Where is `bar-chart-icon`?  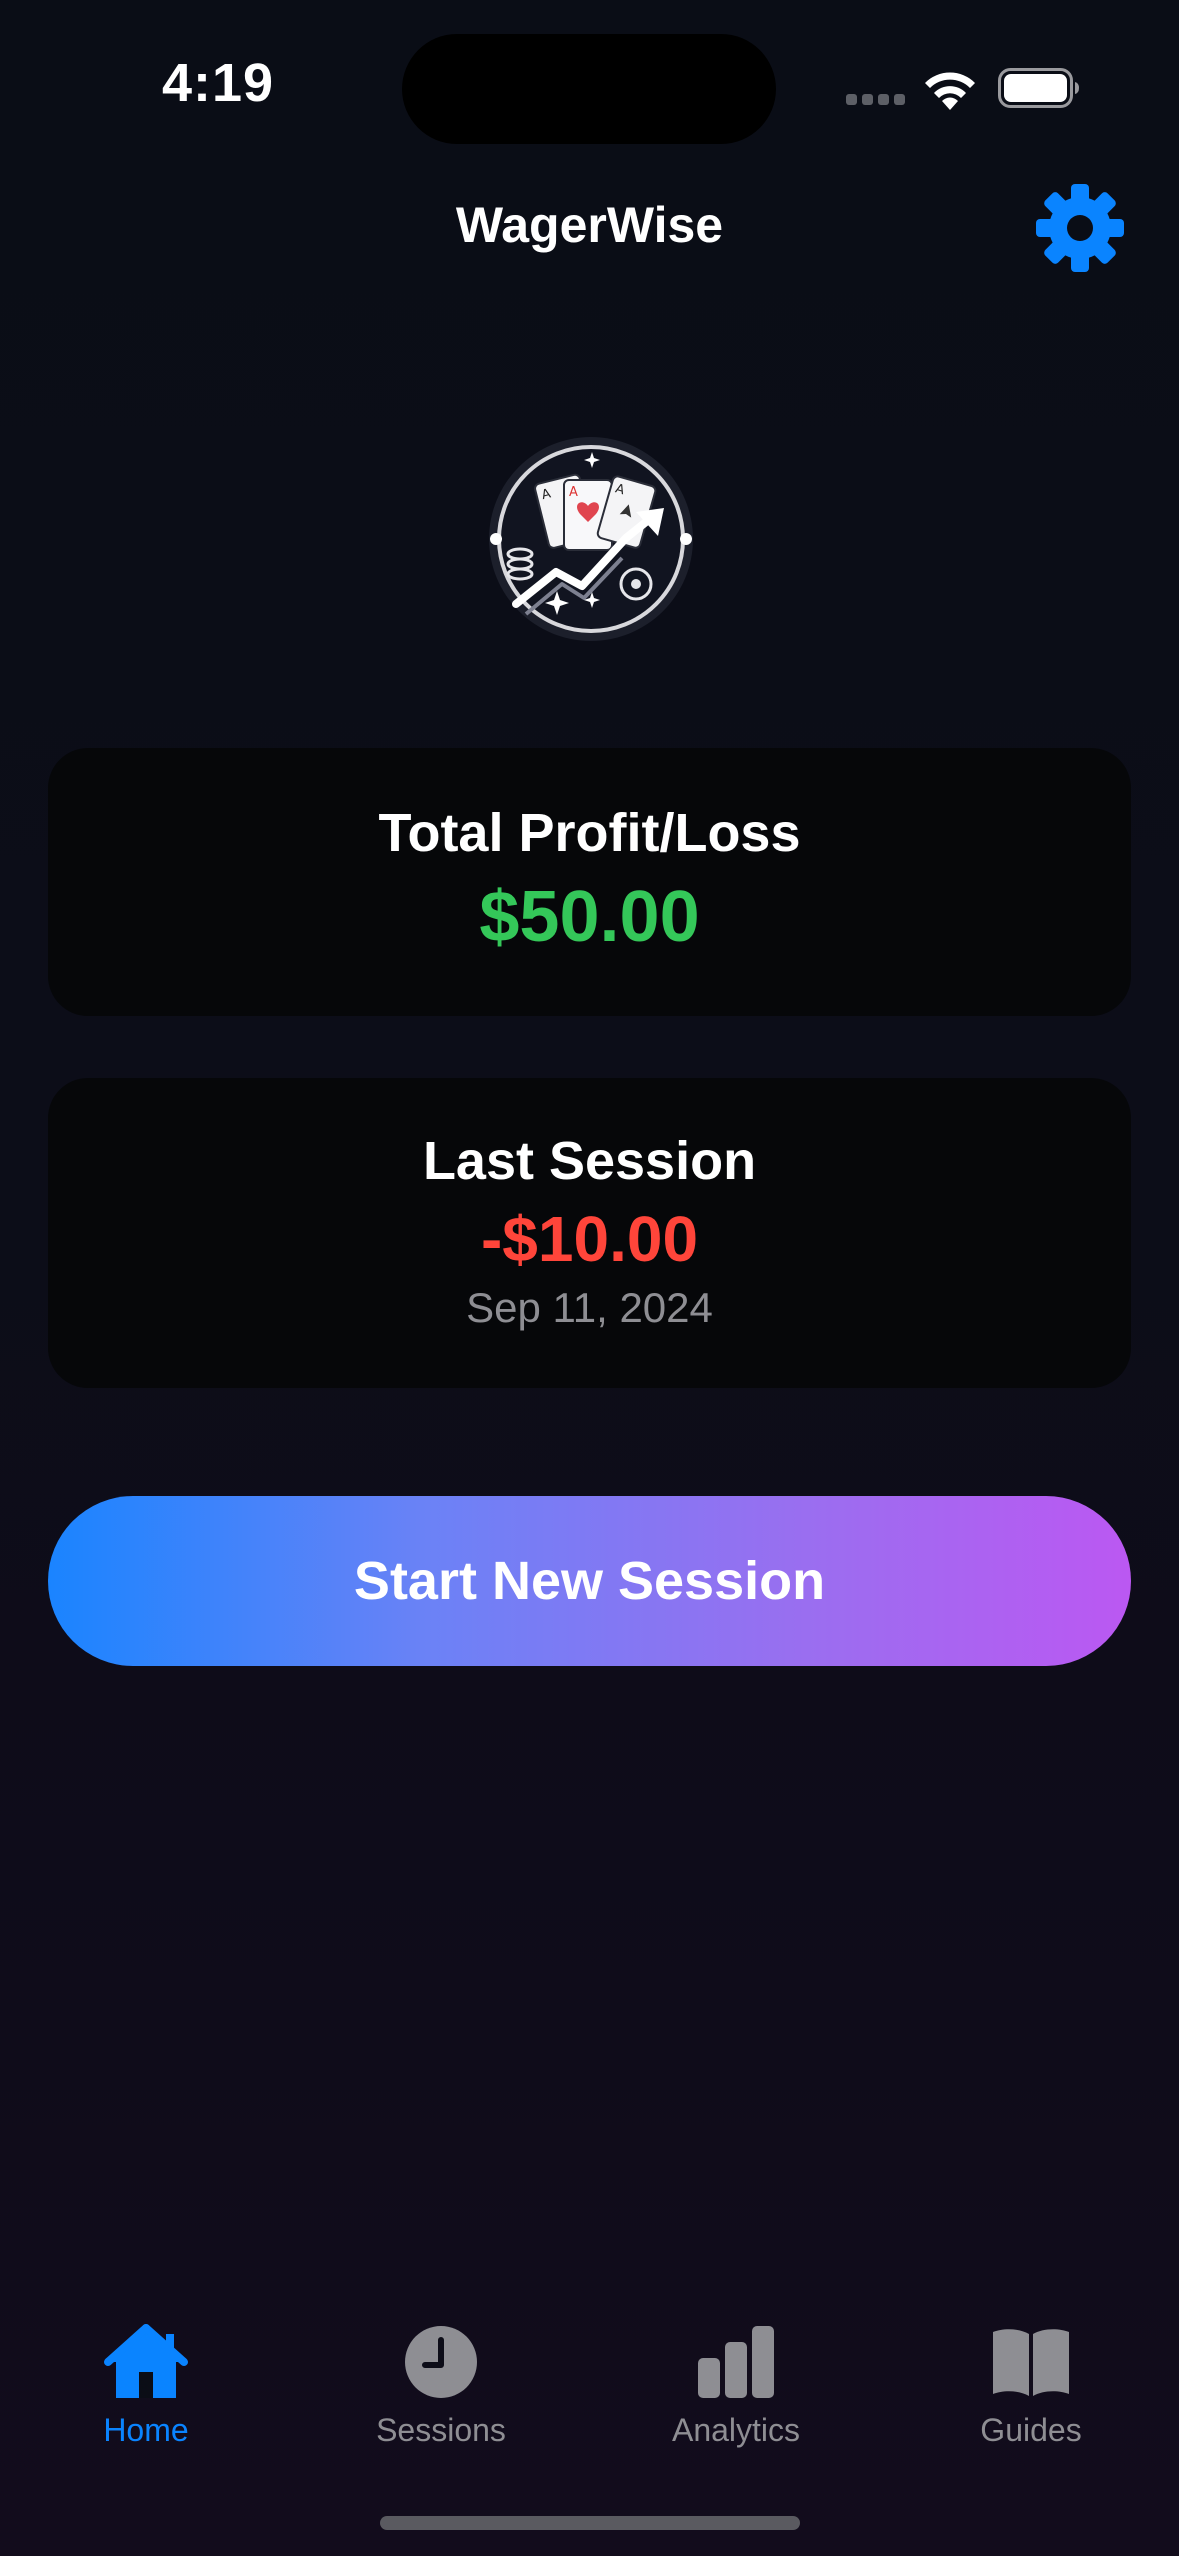
bar-chart-icon is located at coordinates (736, 2362).